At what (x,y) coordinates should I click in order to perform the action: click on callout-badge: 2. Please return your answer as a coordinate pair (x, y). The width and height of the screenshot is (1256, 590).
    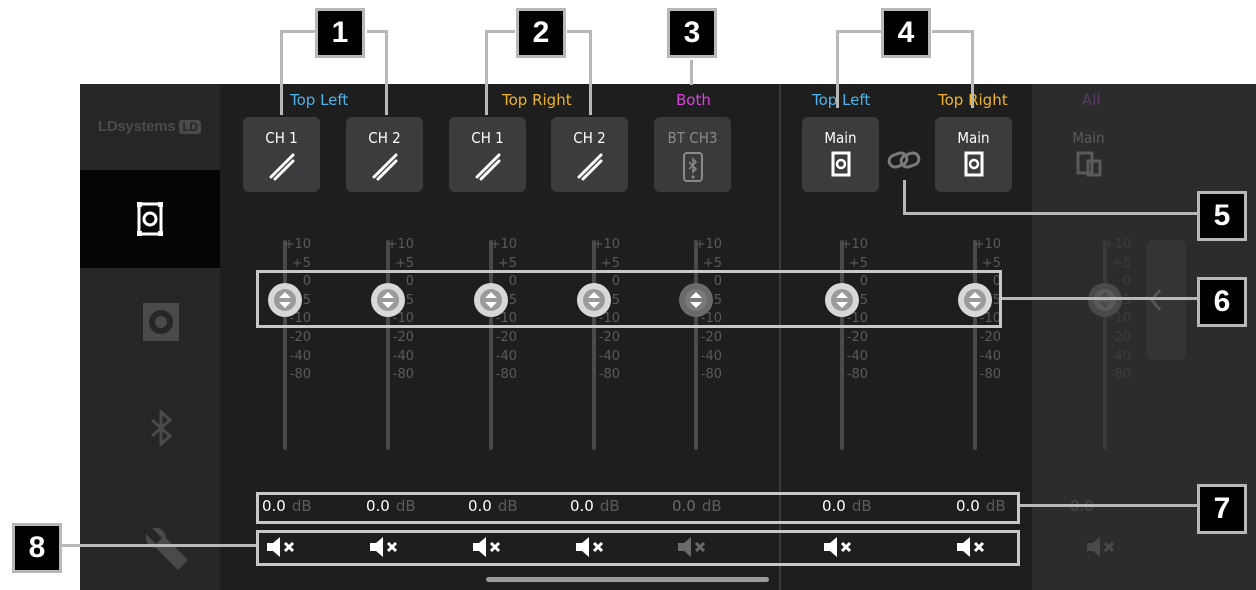
    Looking at the image, I should click on (541, 33).